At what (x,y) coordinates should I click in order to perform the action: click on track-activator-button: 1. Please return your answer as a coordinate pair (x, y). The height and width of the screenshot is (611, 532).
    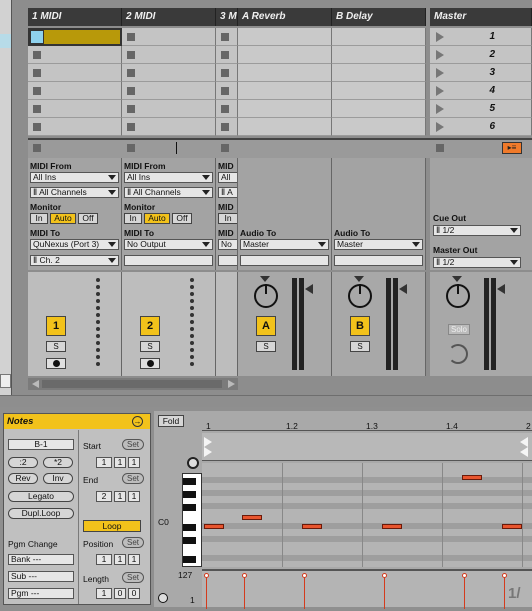
    Looking at the image, I should click on (56, 326).